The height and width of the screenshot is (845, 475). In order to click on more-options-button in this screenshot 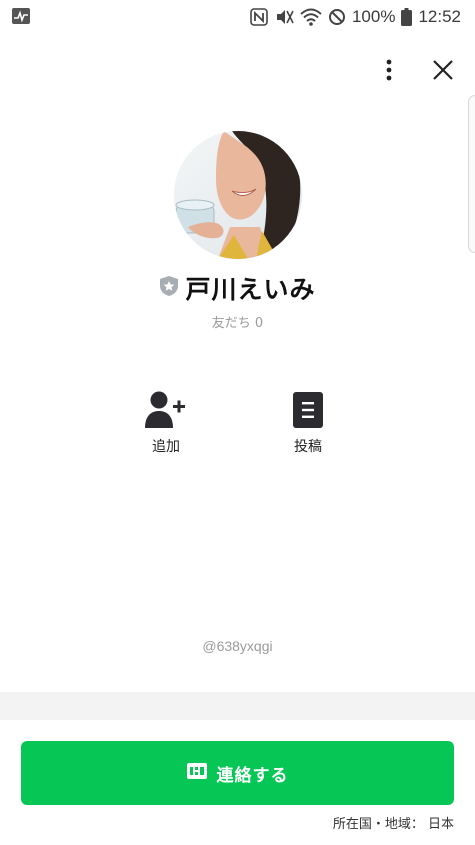, I will do `click(389, 70)`.